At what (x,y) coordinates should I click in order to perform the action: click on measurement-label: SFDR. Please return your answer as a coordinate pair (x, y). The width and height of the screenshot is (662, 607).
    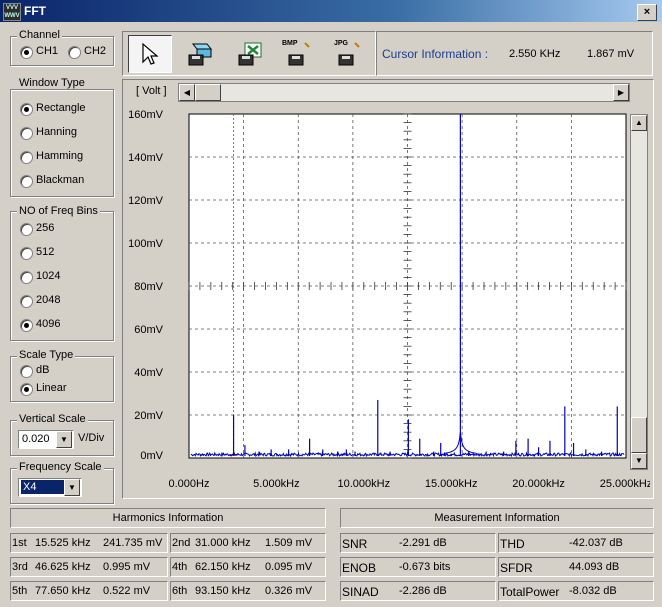
    Looking at the image, I should click on (516, 568).